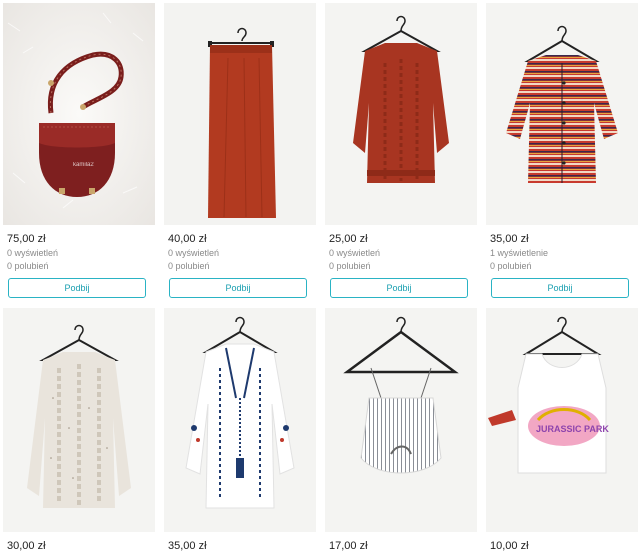 The height and width of the screenshot is (553, 640). What do you see at coordinates (240, 114) in the screenshot?
I see `listing-photo-skirt` at bounding box center [240, 114].